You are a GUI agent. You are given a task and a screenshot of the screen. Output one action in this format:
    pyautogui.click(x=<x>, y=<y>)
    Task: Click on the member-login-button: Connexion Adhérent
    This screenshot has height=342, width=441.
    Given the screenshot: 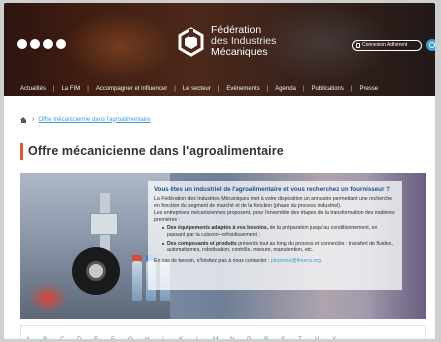 What is the action you would take?
    pyautogui.click(x=387, y=45)
    